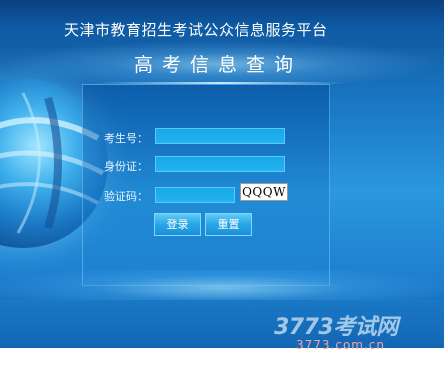  I want to click on watermark-url: 3773.com.cn, so click(340, 345).